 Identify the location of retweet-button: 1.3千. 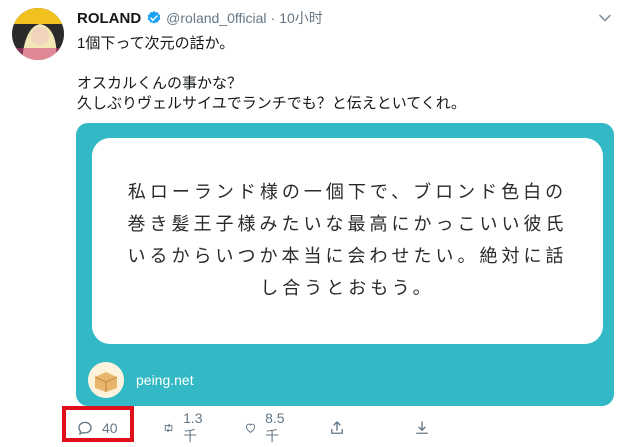
(184, 427).